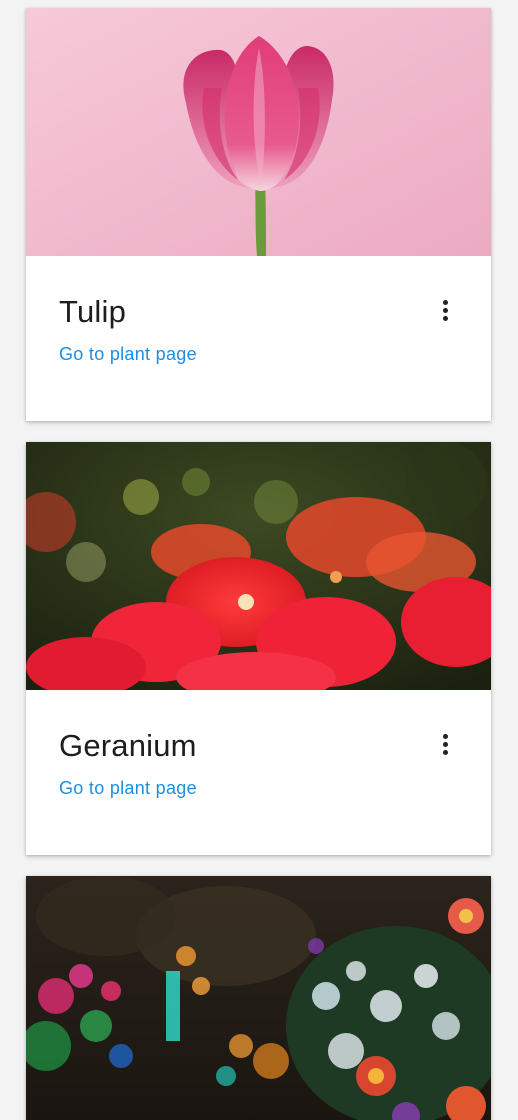  Describe the element at coordinates (258, 338) in the screenshot. I see `card-content: Tulip Go to plant page` at that location.